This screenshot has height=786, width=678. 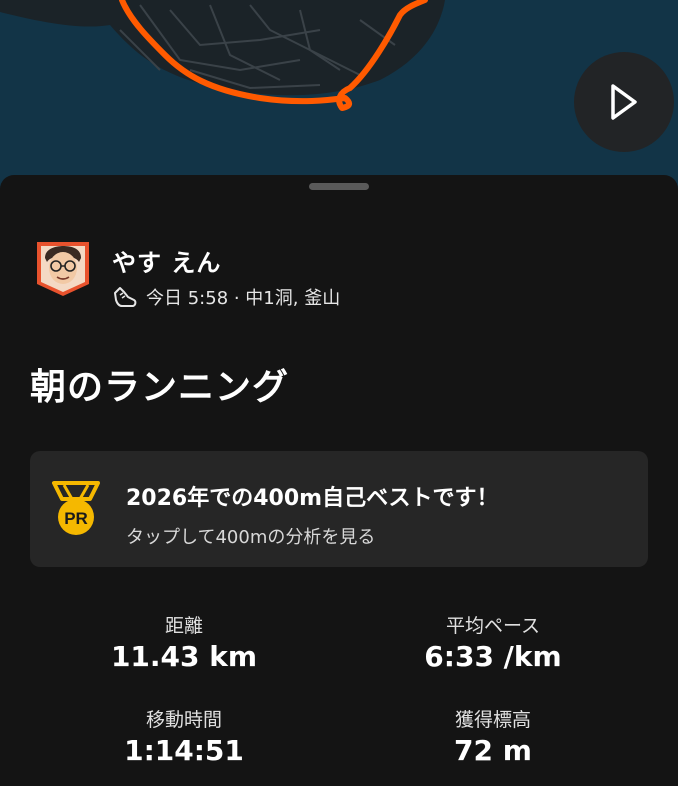 I want to click on pr-medal-icon: PR, so click(x=76, y=508).